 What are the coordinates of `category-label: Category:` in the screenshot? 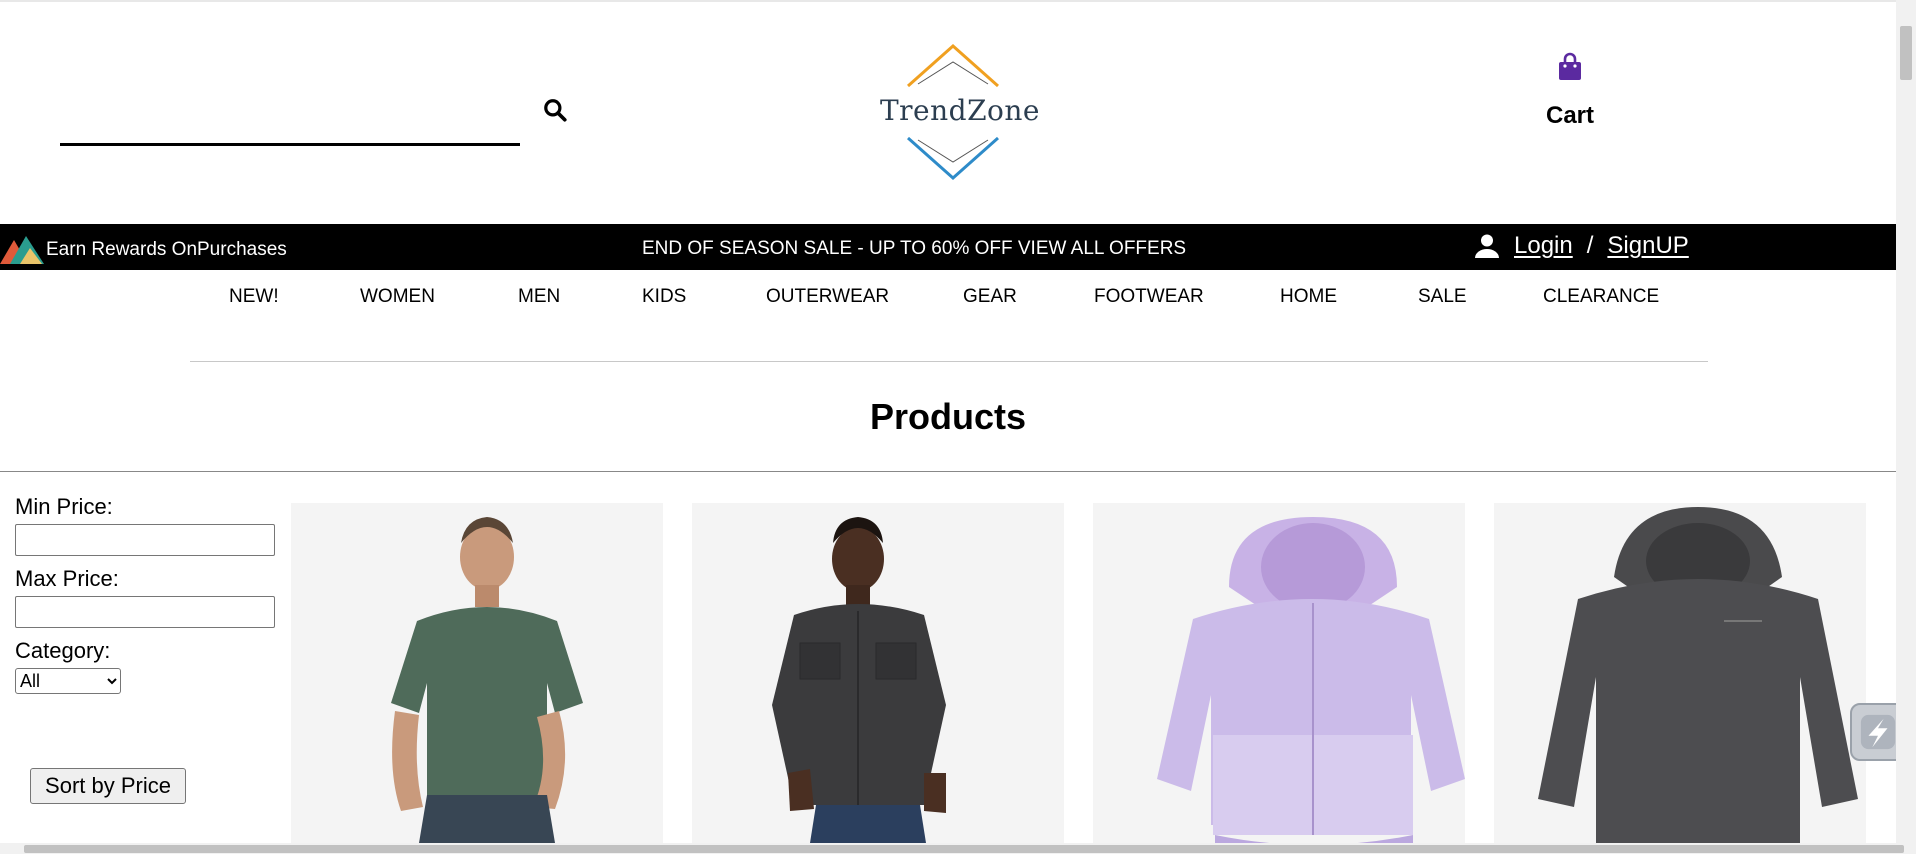 It's located at (63, 650).